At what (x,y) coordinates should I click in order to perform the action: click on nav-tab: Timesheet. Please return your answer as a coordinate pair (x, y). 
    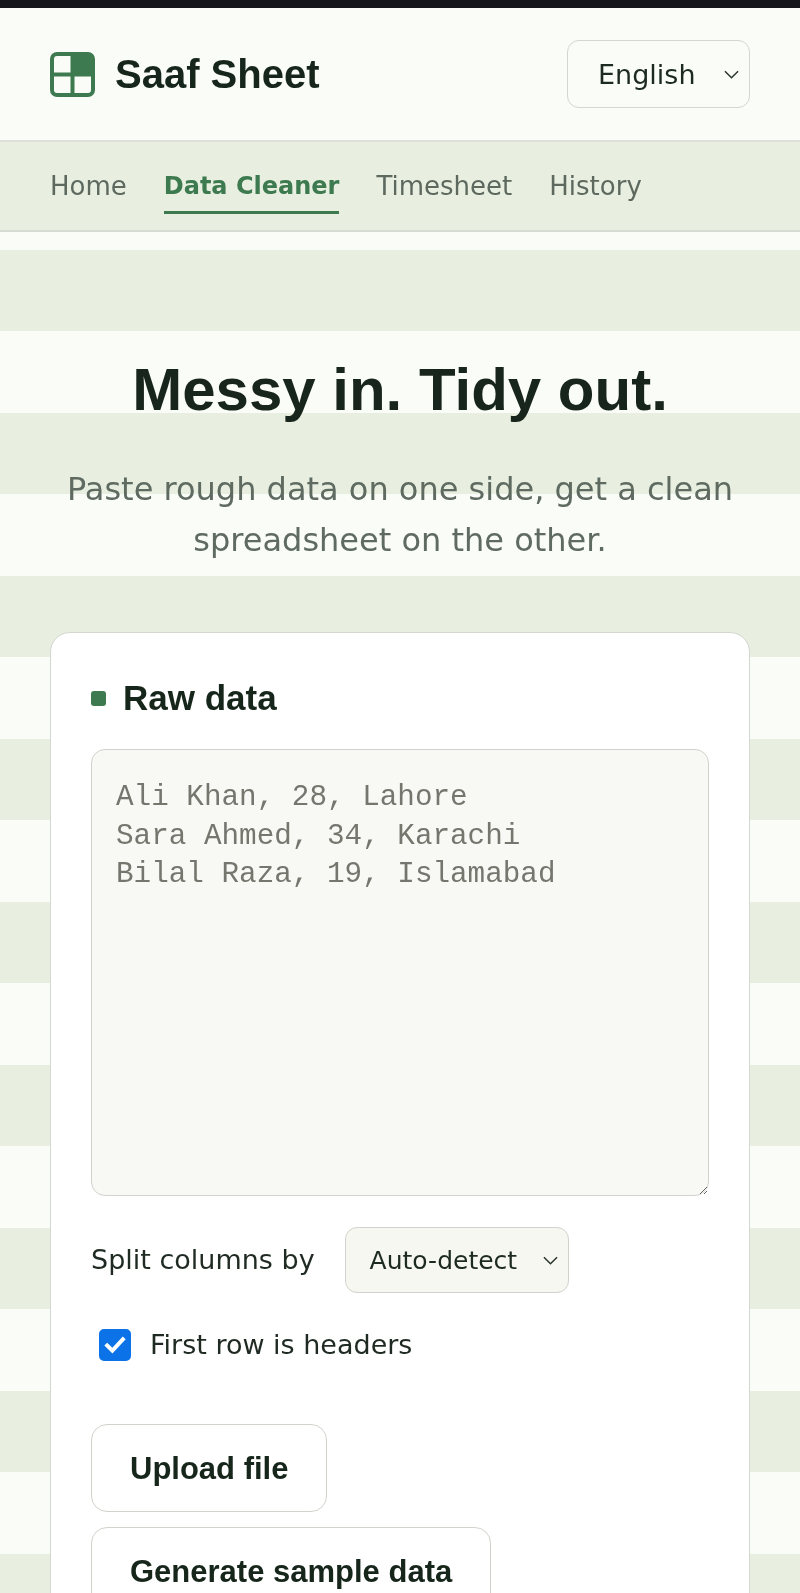
    Looking at the image, I should click on (444, 192).